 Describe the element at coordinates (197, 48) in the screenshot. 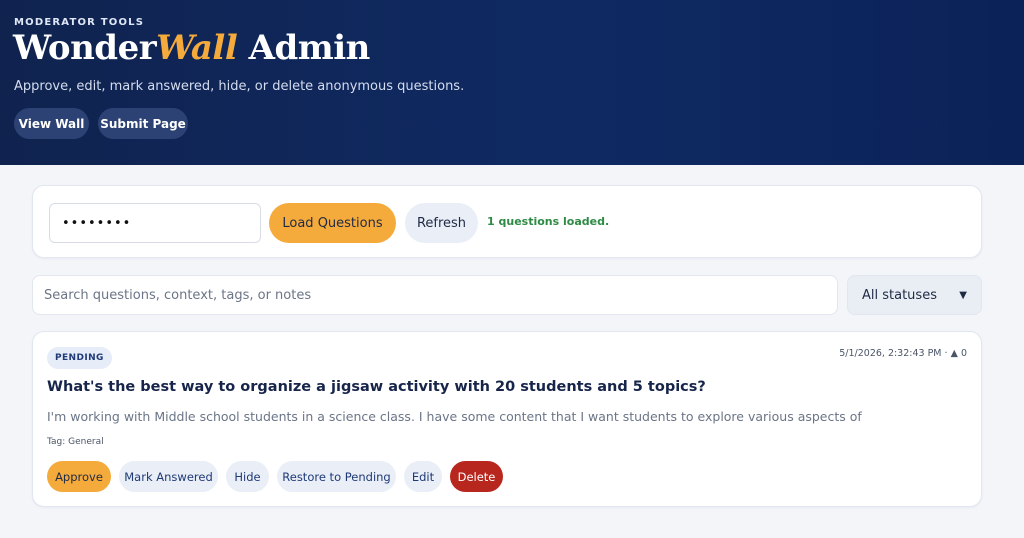

I see `title-wall: Wall` at that location.